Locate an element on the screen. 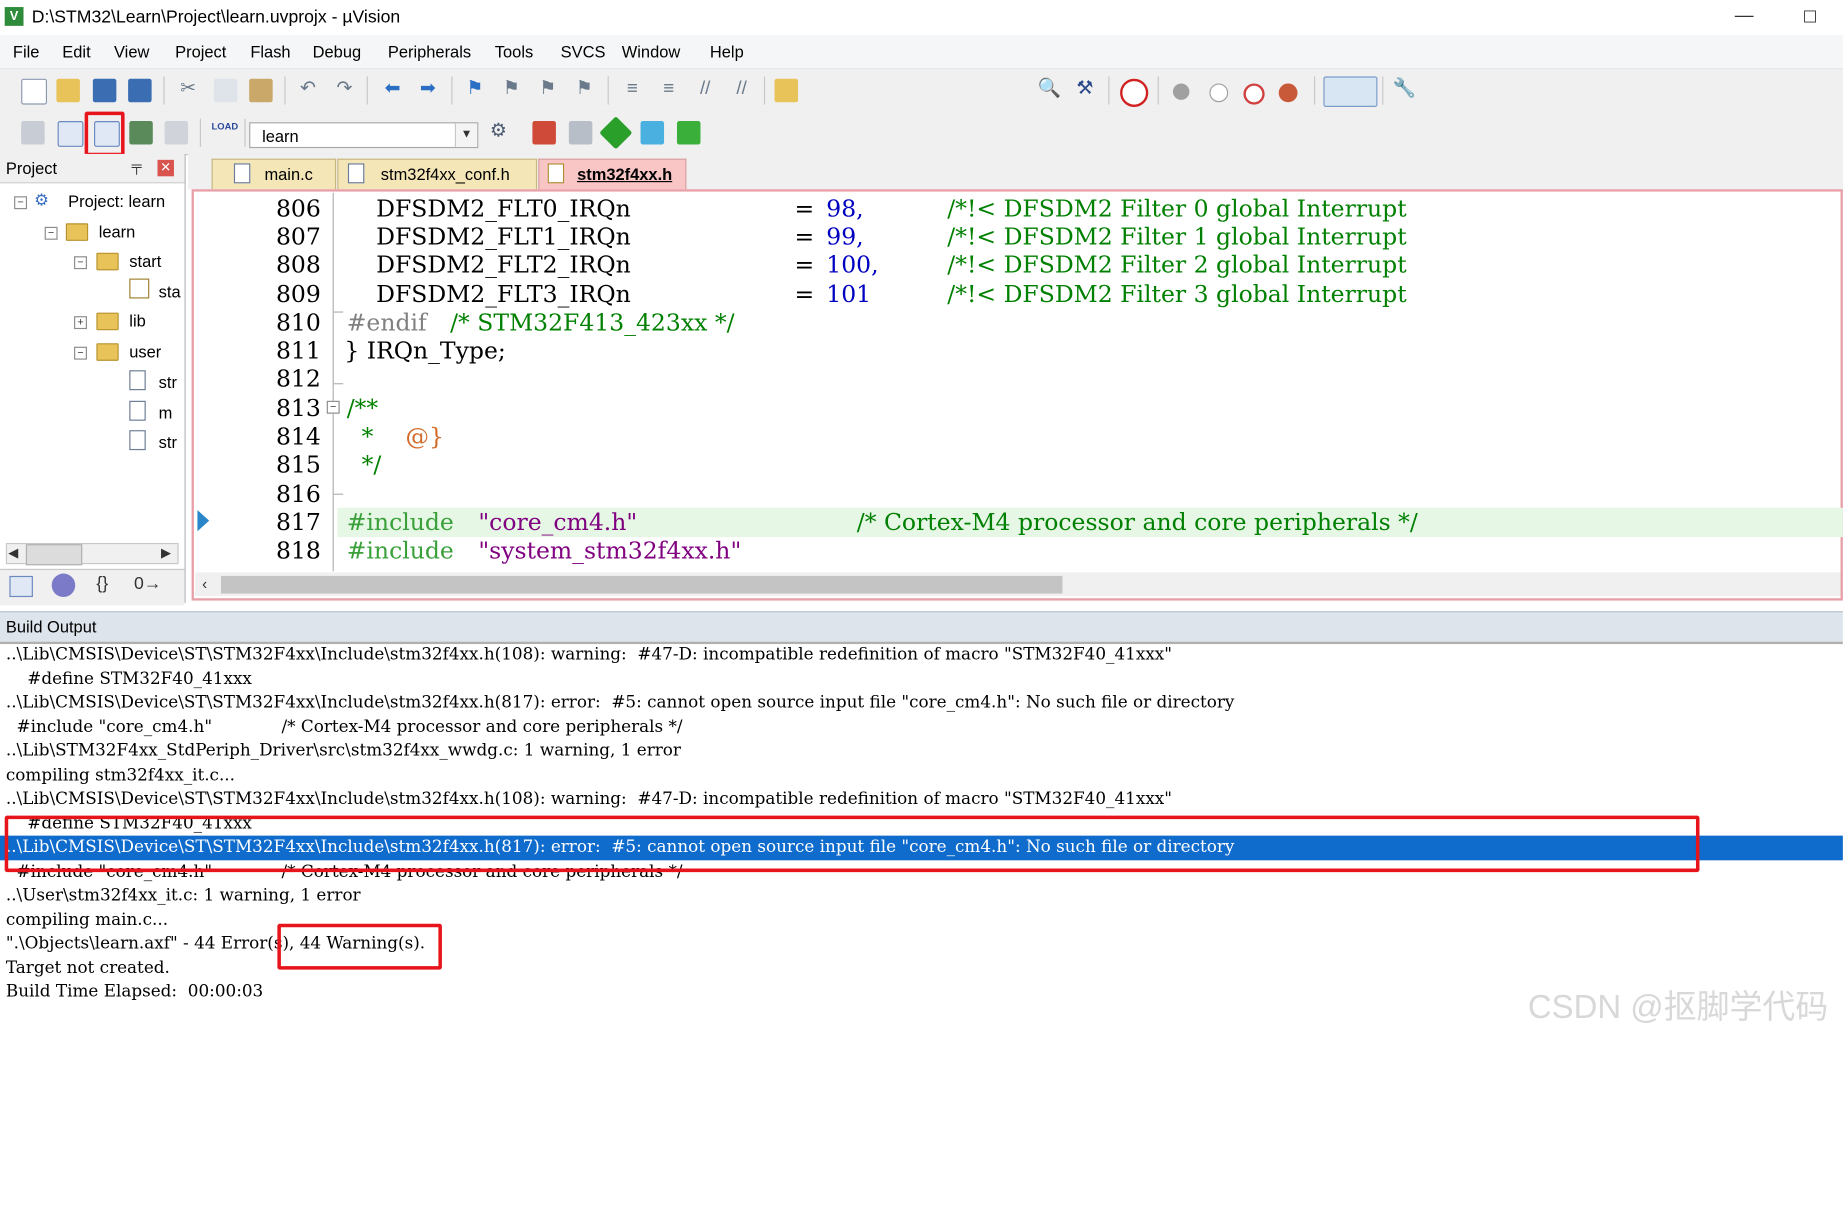 This screenshot has width=1843, height=1214. comment-icon: // is located at coordinates (705, 89).